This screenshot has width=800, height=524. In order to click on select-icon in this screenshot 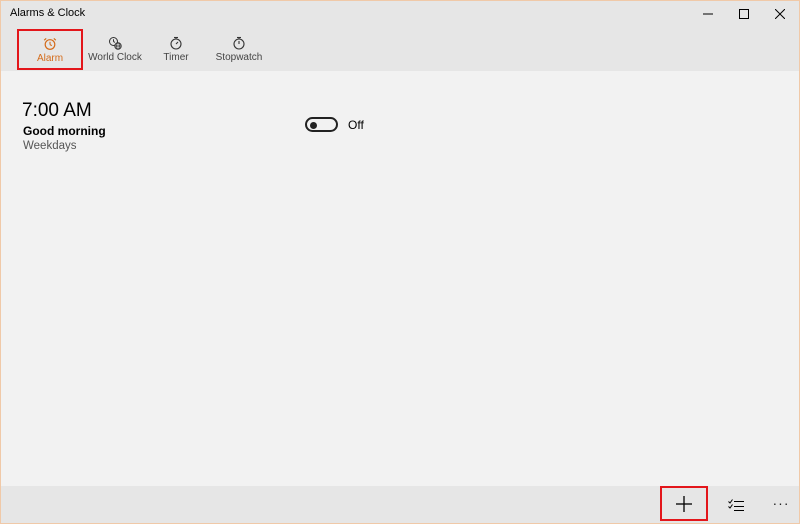, I will do `click(736, 504)`.